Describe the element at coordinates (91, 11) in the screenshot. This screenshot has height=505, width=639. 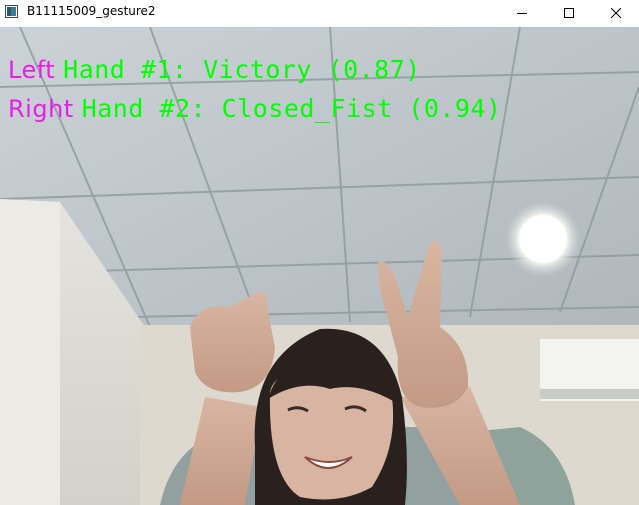
I see `window-title: B11115009_gesture2` at that location.